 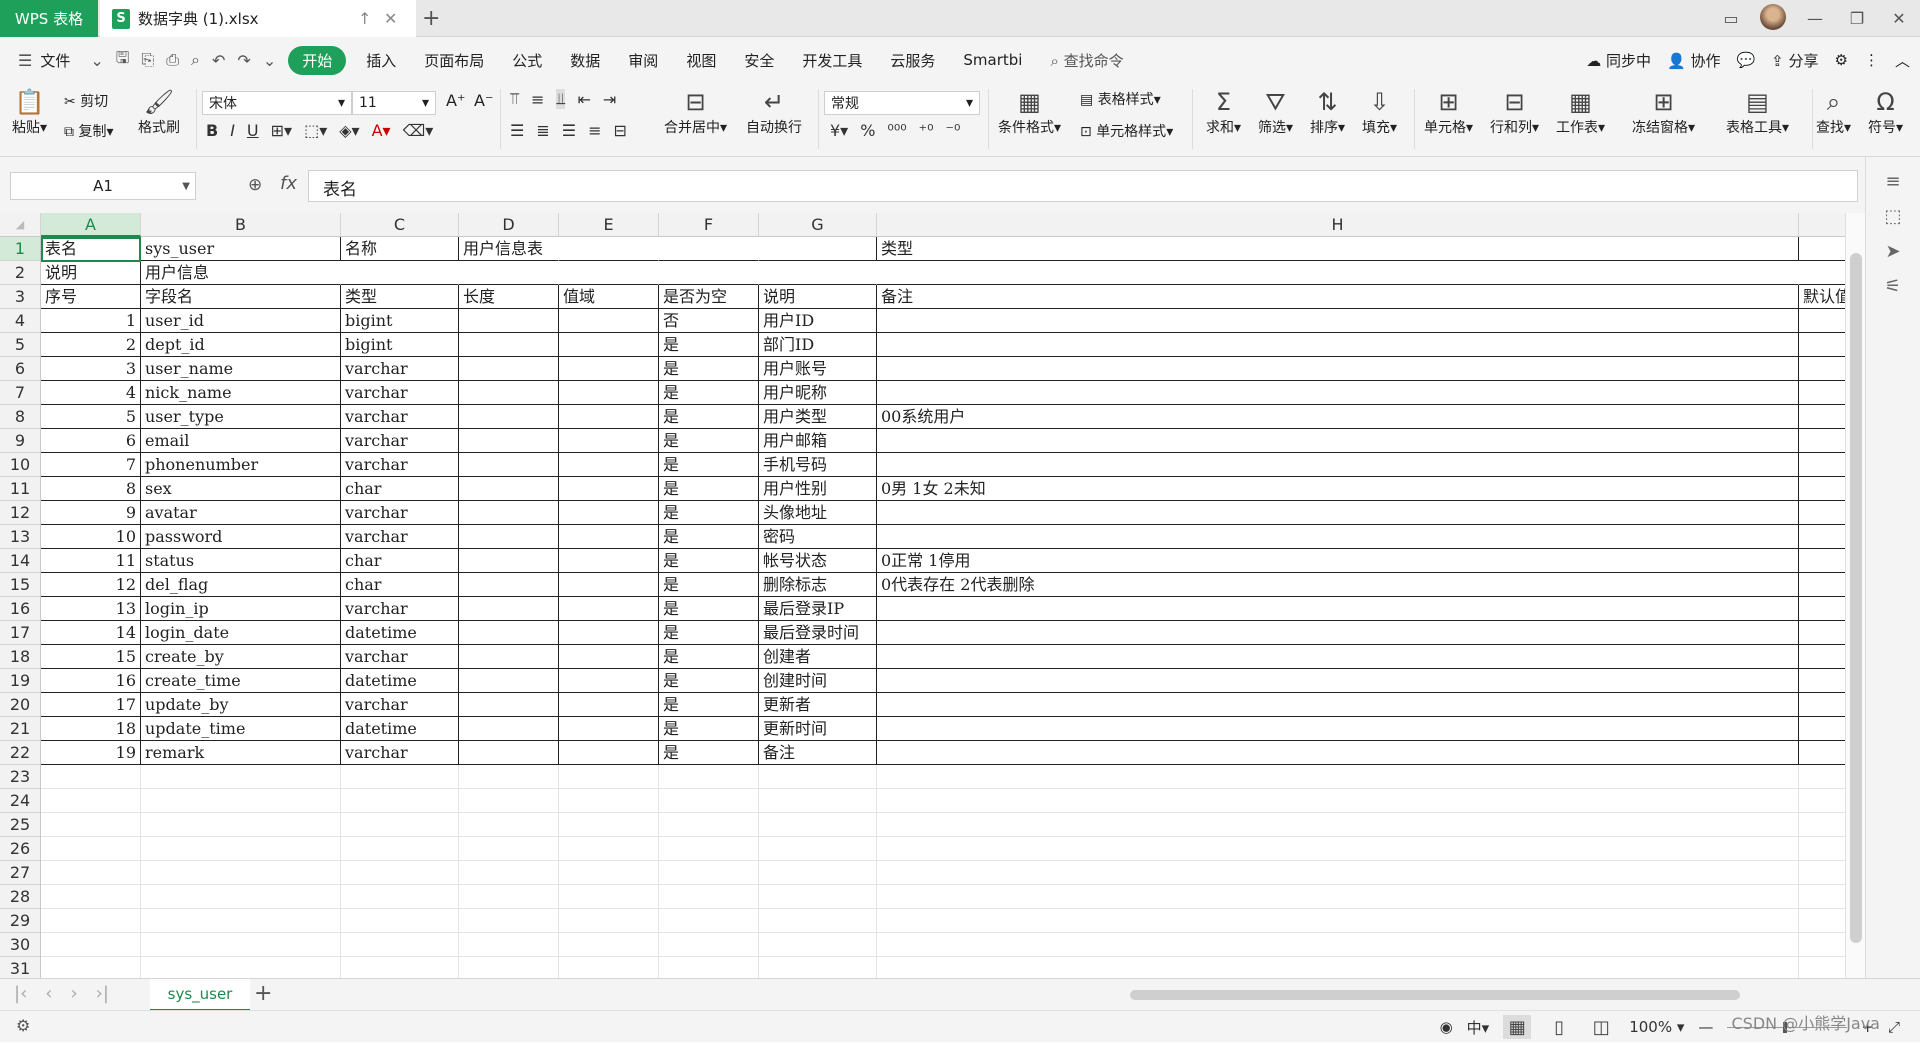 I want to click on sliders-icon: ⚟, so click(x=1893, y=286).